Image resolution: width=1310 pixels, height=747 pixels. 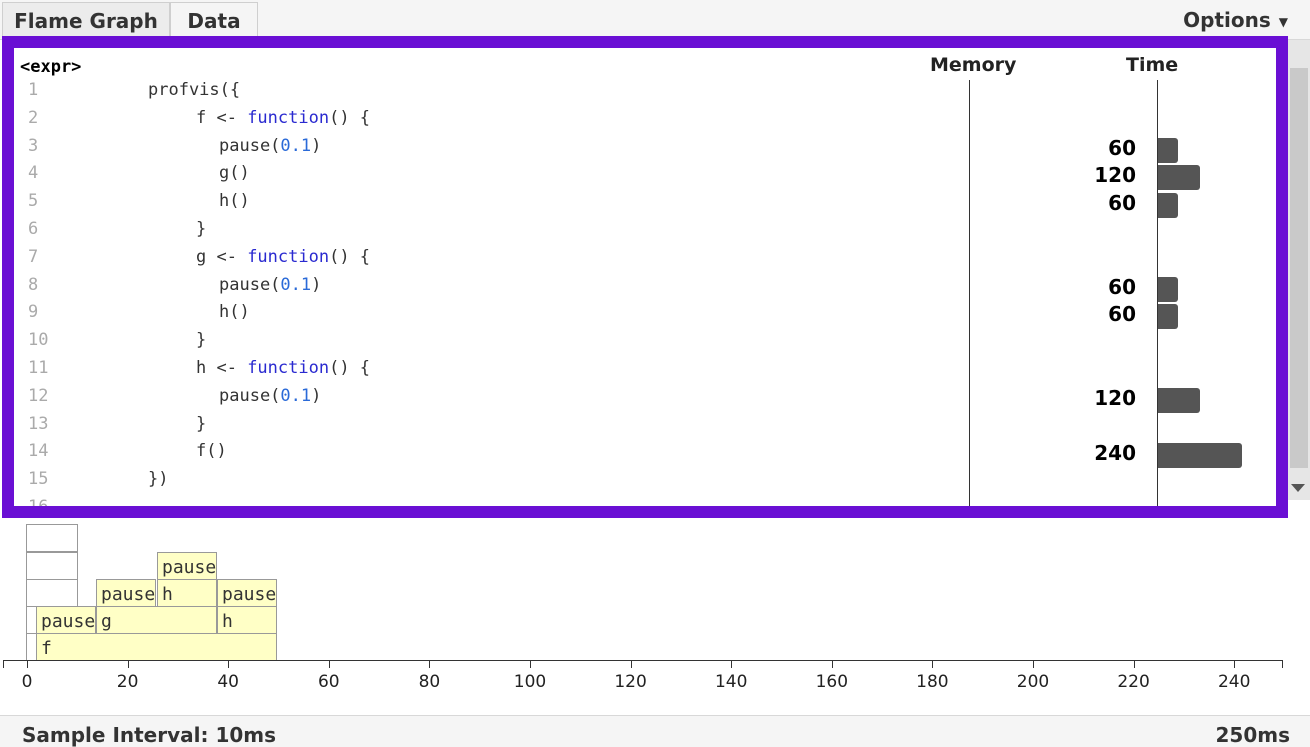 What do you see at coordinates (156, 620) in the screenshot?
I see `flame-frame-g: g` at bounding box center [156, 620].